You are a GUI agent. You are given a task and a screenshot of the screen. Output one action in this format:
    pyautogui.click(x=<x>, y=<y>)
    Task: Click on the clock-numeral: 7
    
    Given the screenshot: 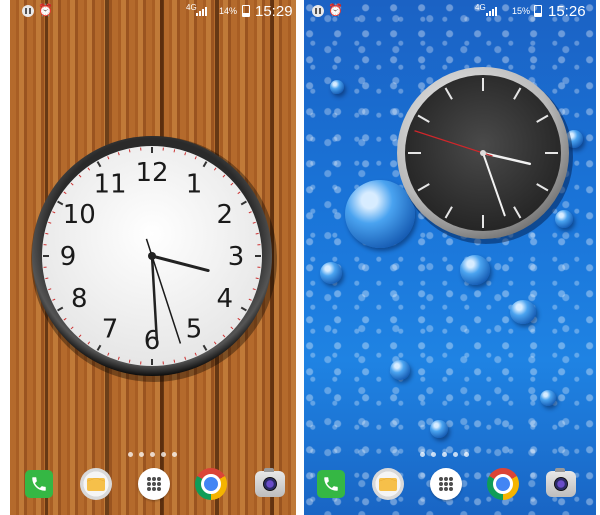 What is the action you would take?
    pyautogui.click(x=110, y=330)
    